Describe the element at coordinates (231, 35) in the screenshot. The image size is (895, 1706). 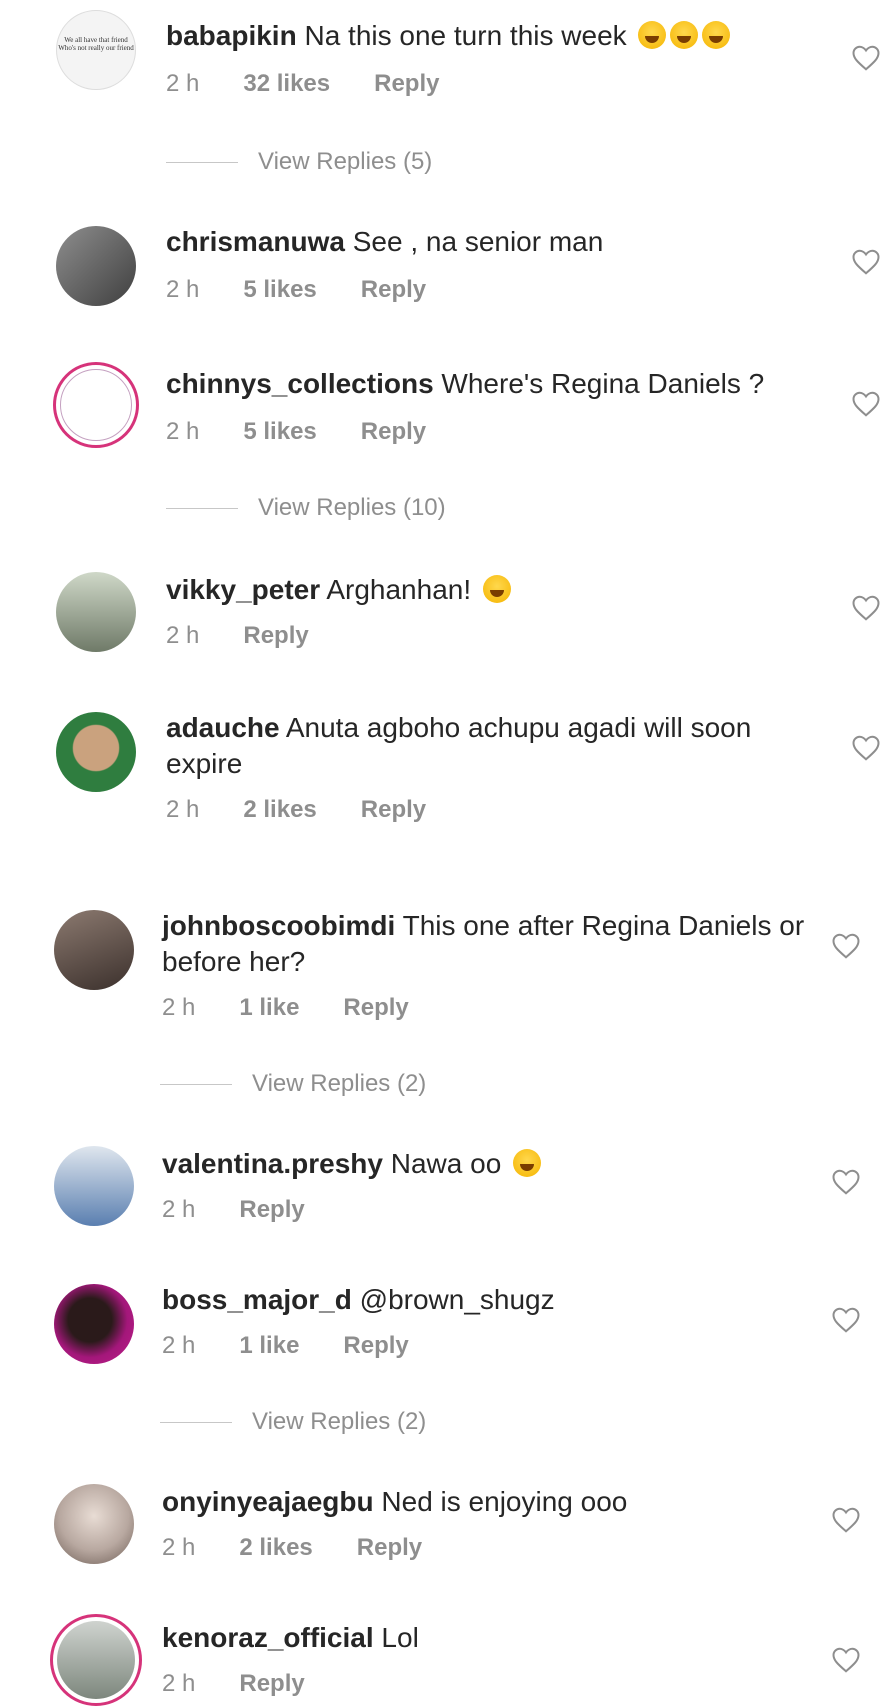
I see `comment-username: babapikin` at that location.